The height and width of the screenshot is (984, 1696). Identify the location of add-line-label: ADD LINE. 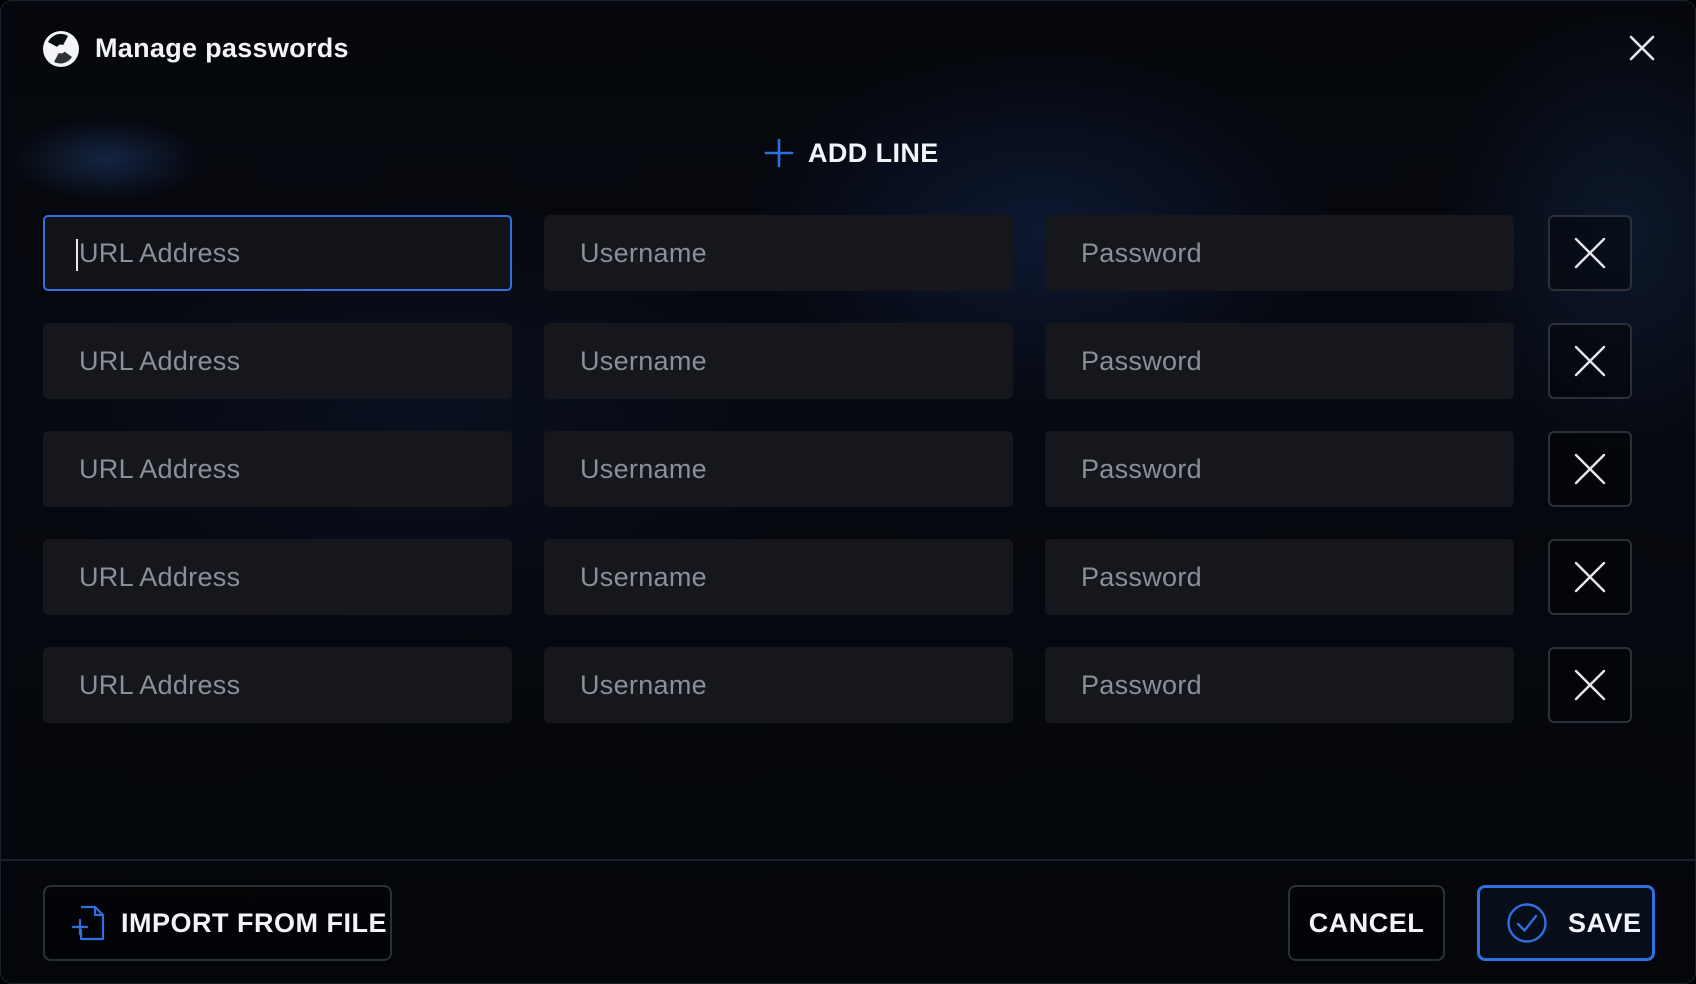
(873, 152).